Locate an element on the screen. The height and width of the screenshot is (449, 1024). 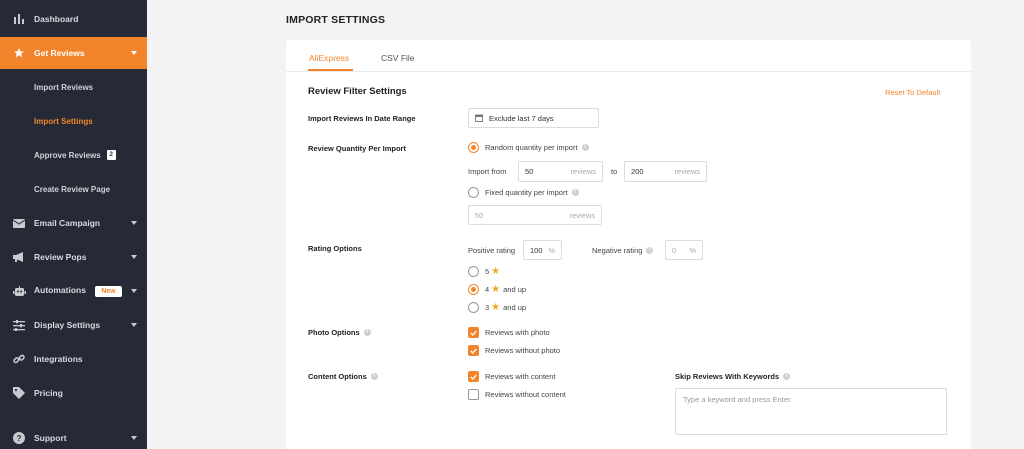
sidebar-item-review-pops: Review Pops is located at coordinates (73, 257).